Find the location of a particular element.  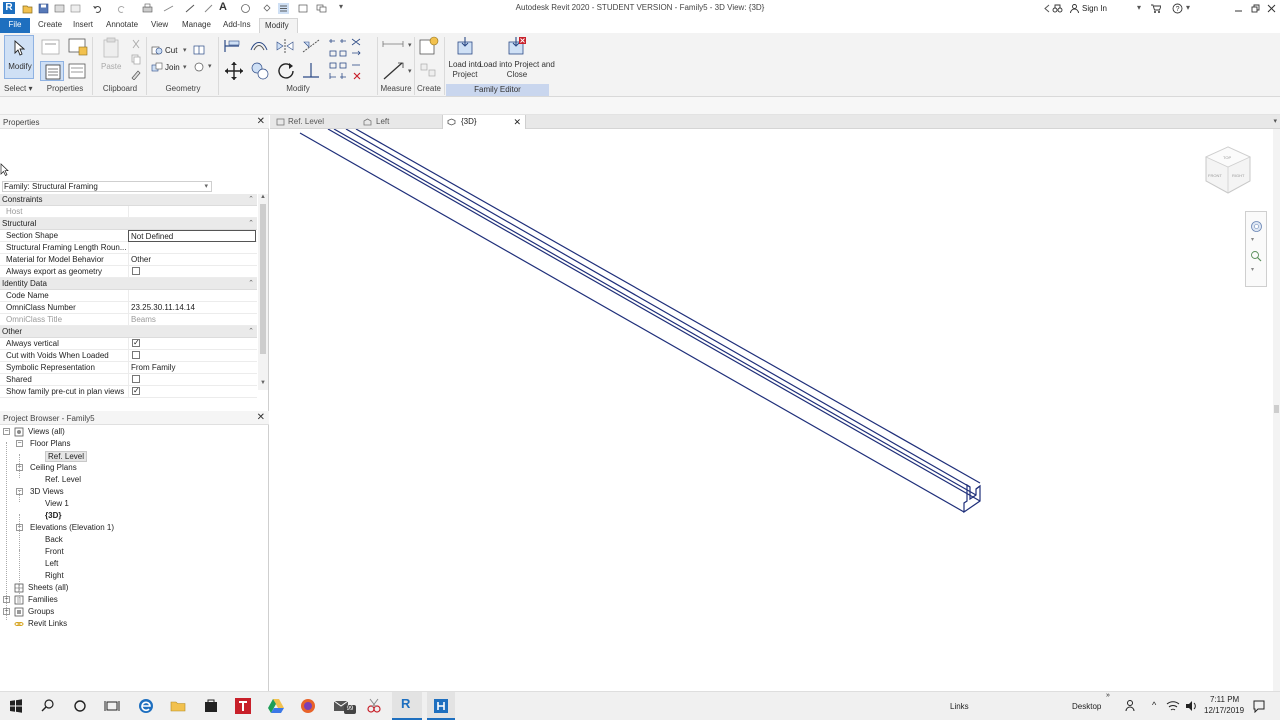

scroll-down-icon: ▼ is located at coordinates (263, 383).